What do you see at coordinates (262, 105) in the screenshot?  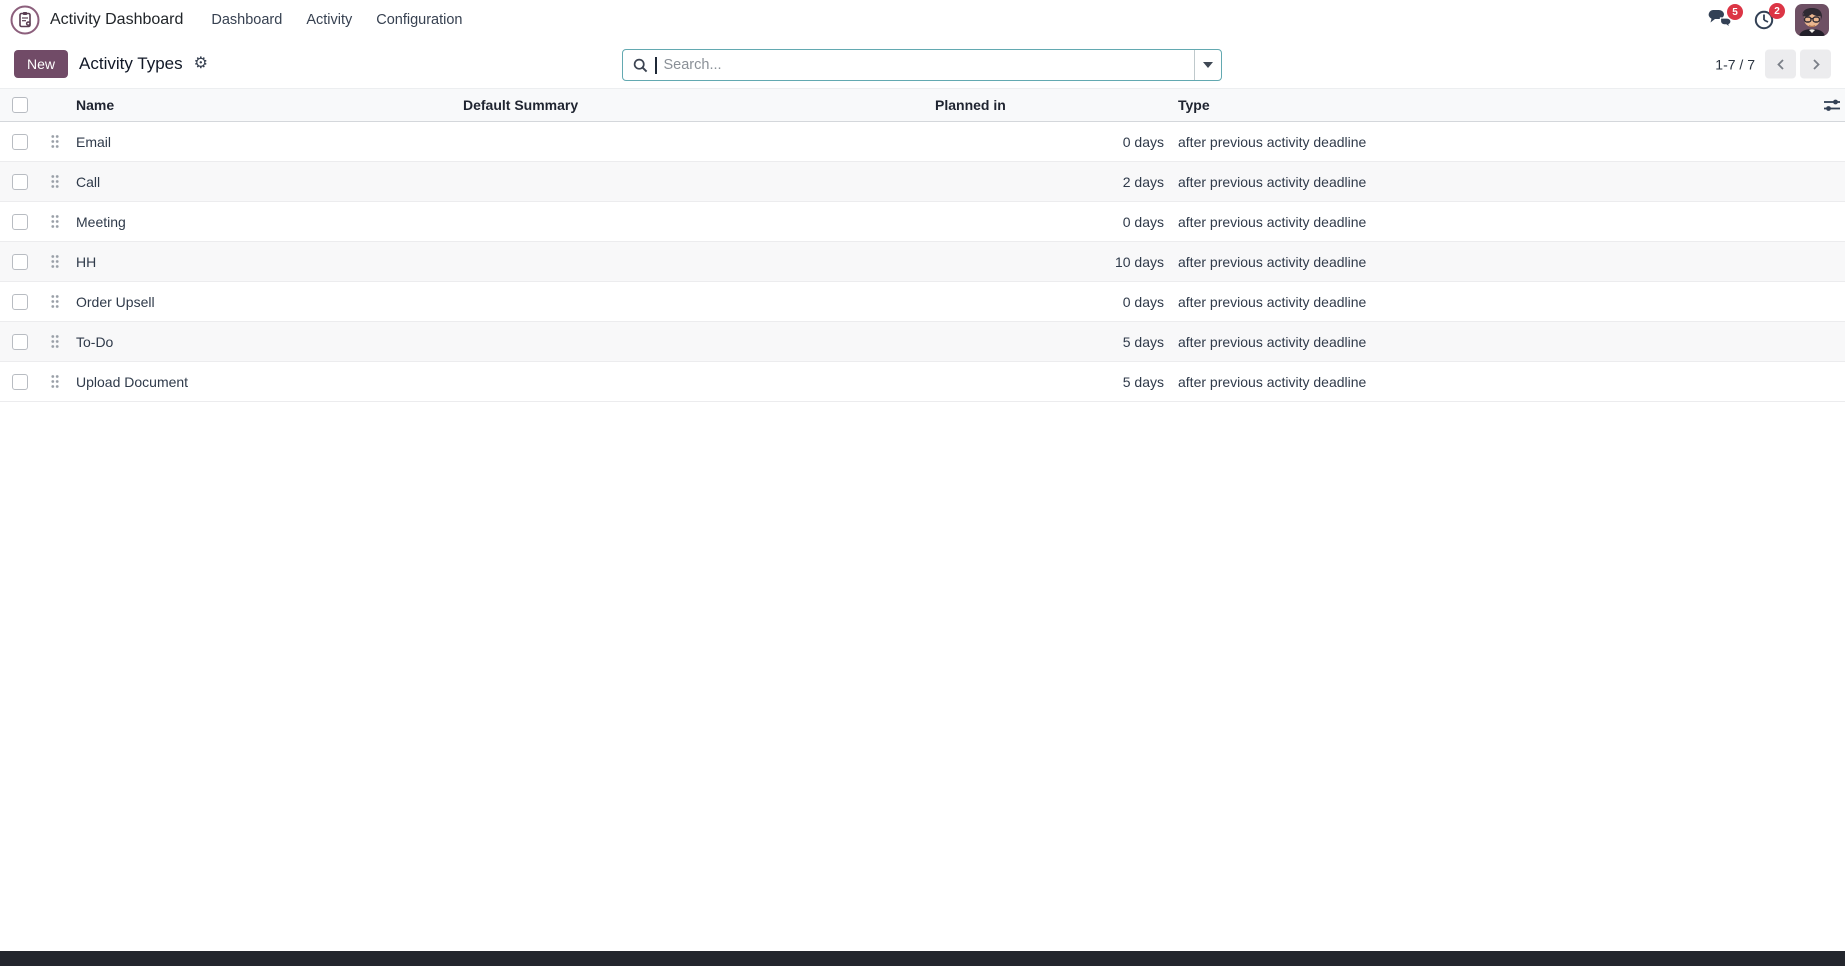 I see `column-header-name: Name` at bounding box center [262, 105].